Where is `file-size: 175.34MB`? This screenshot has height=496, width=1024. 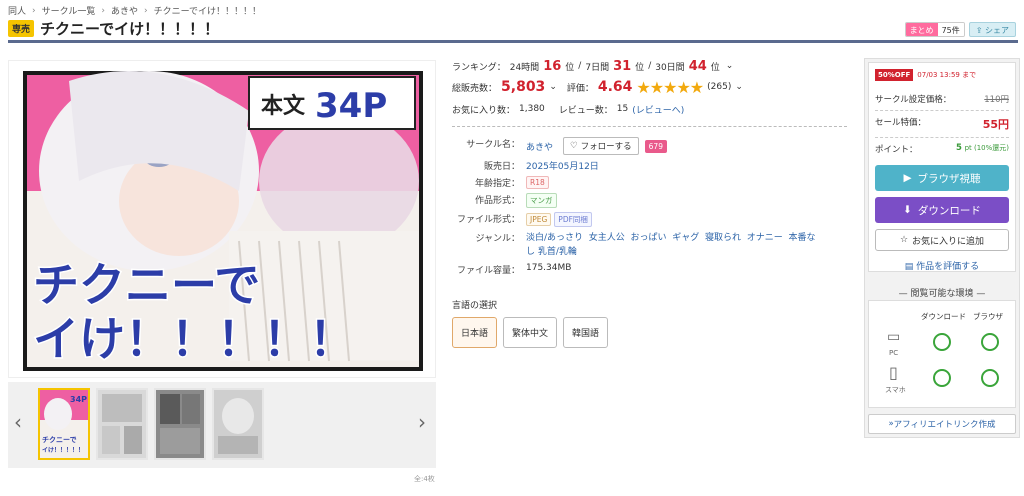 file-size: 175.34MB is located at coordinates (549, 268).